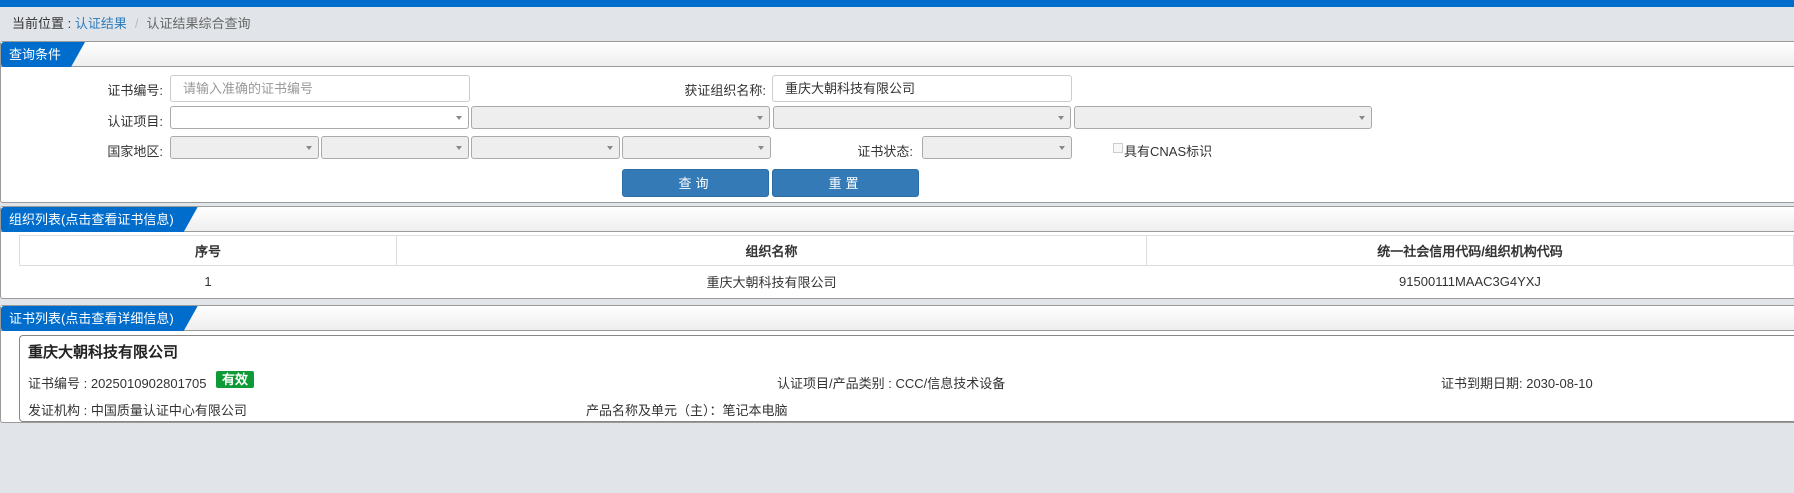 The height and width of the screenshot is (493, 1794). I want to click on cert-no: 证书编号 : 2025010902801705, so click(117, 383).